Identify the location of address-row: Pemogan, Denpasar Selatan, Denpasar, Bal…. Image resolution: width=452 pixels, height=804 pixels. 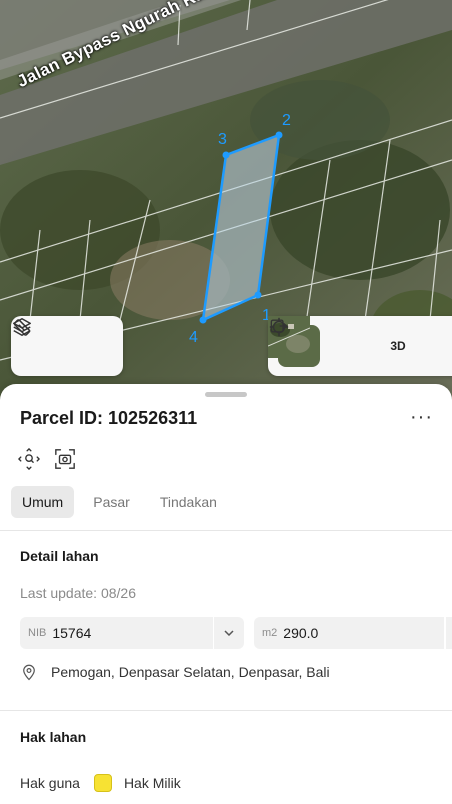
(175, 672).